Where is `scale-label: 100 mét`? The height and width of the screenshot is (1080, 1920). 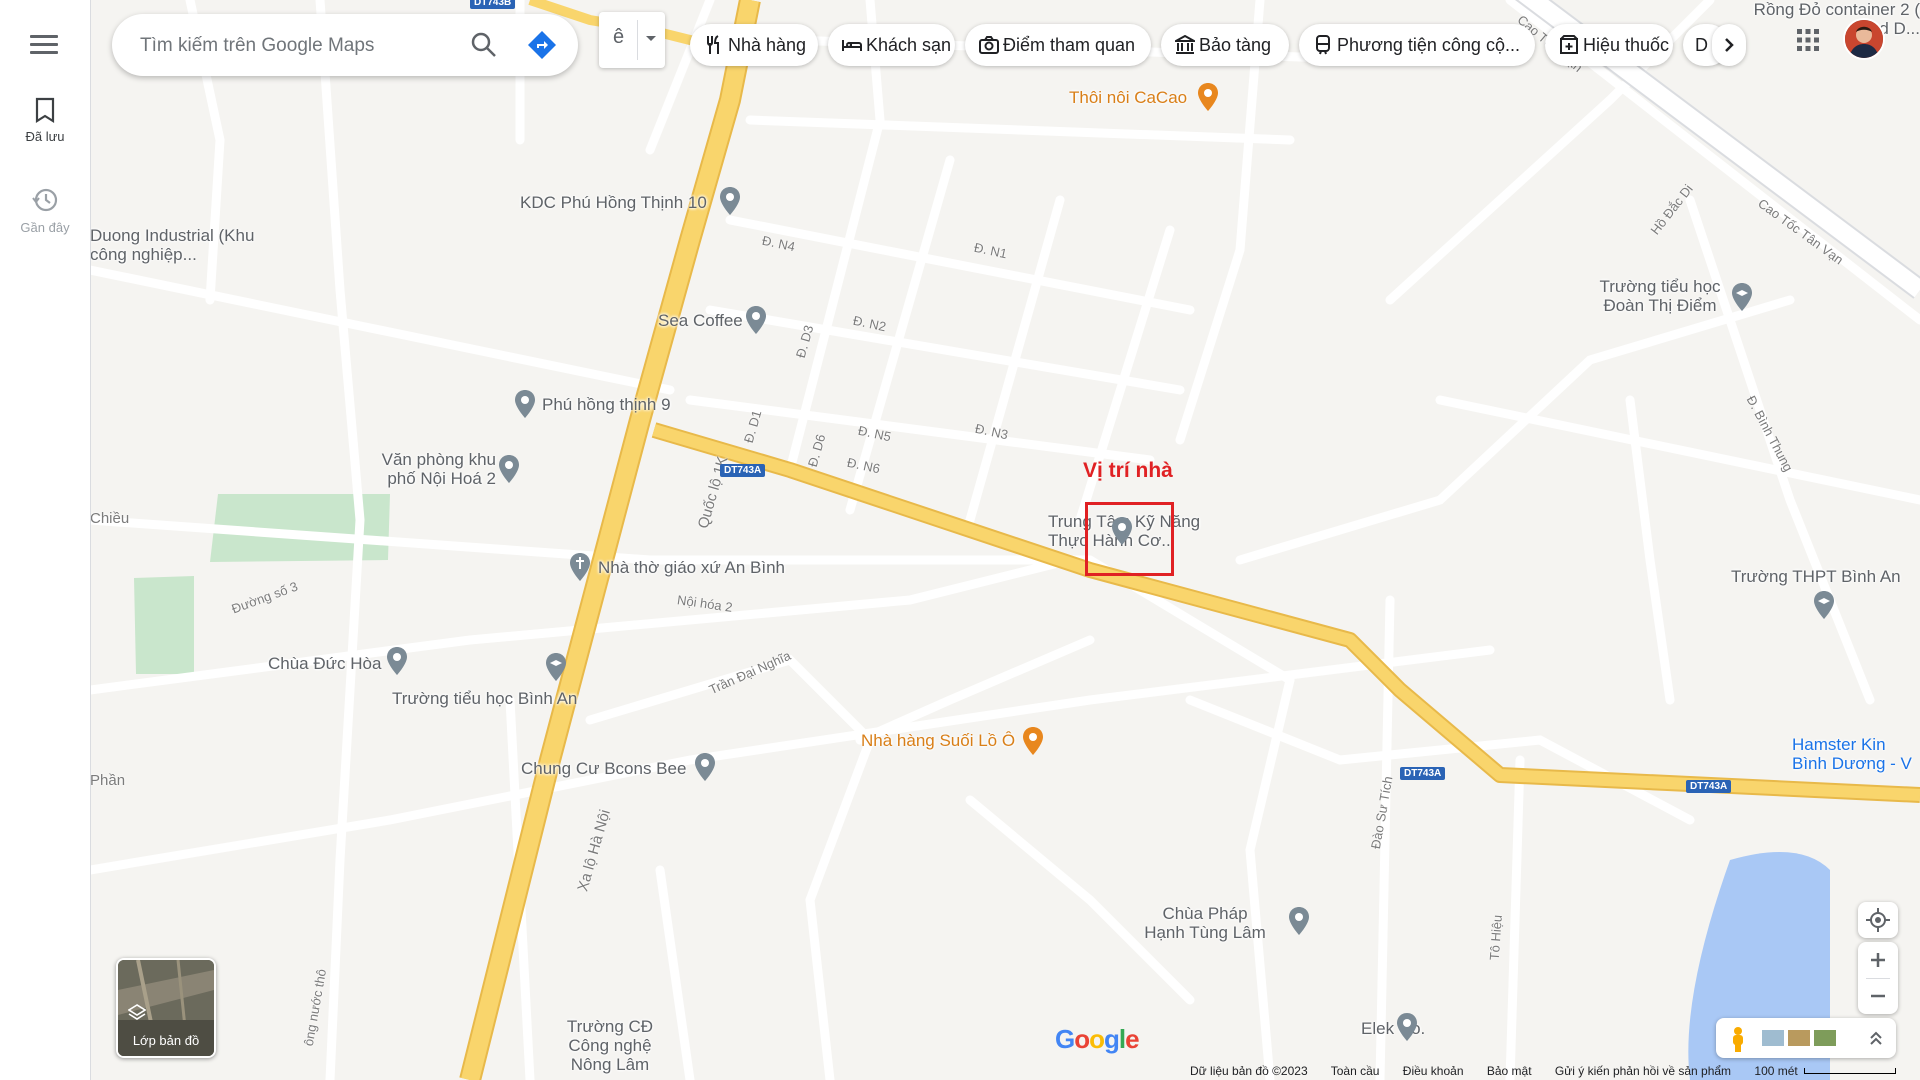 scale-label: 100 mét is located at coordinates (1775, 1071).